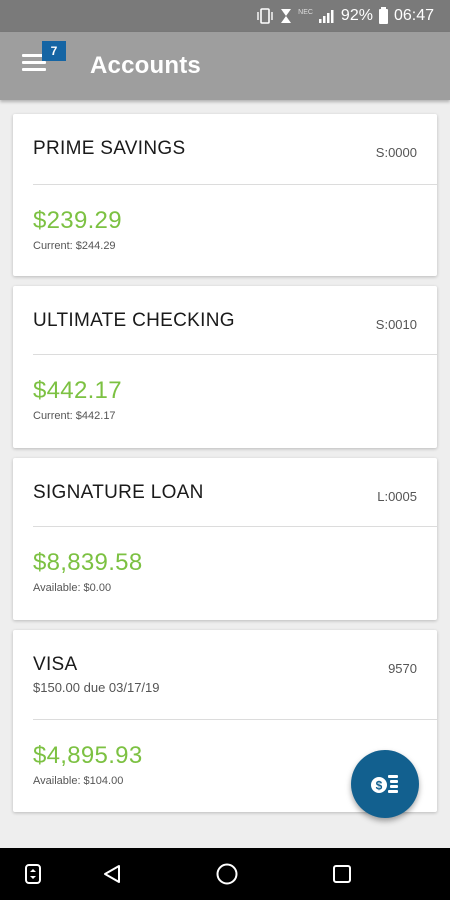 This screenshot has width=450, height=900. I want to click on triangle-back-icon, so click(112, 874).